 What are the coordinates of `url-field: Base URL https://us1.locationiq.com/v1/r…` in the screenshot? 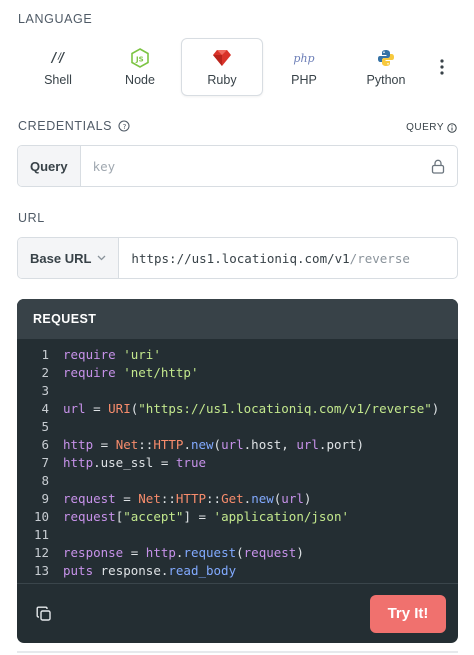 It's located at (237, 258).